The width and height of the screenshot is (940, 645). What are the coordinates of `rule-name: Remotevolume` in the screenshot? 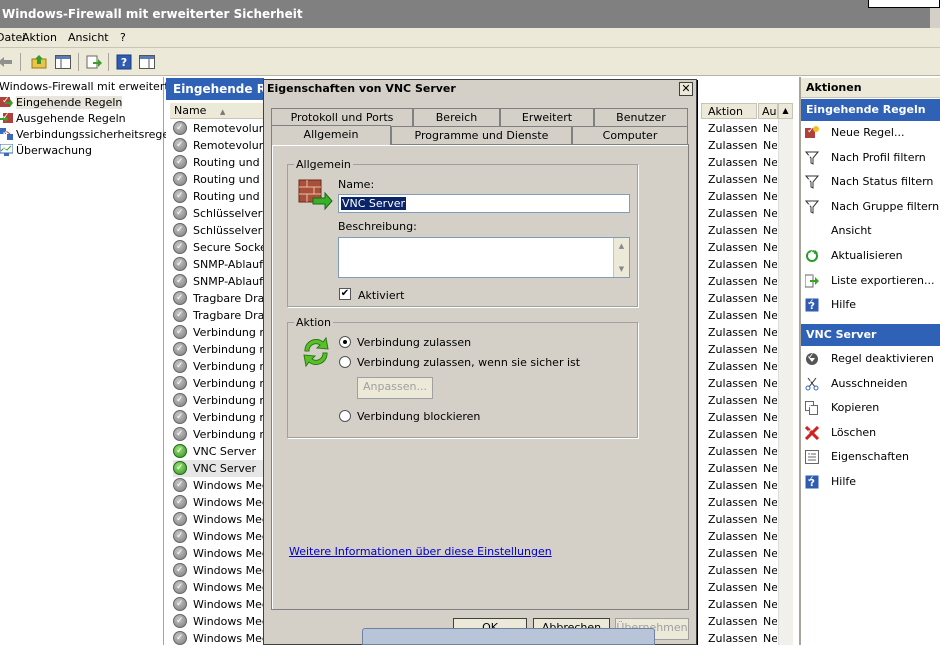 It's located at (229, 145).